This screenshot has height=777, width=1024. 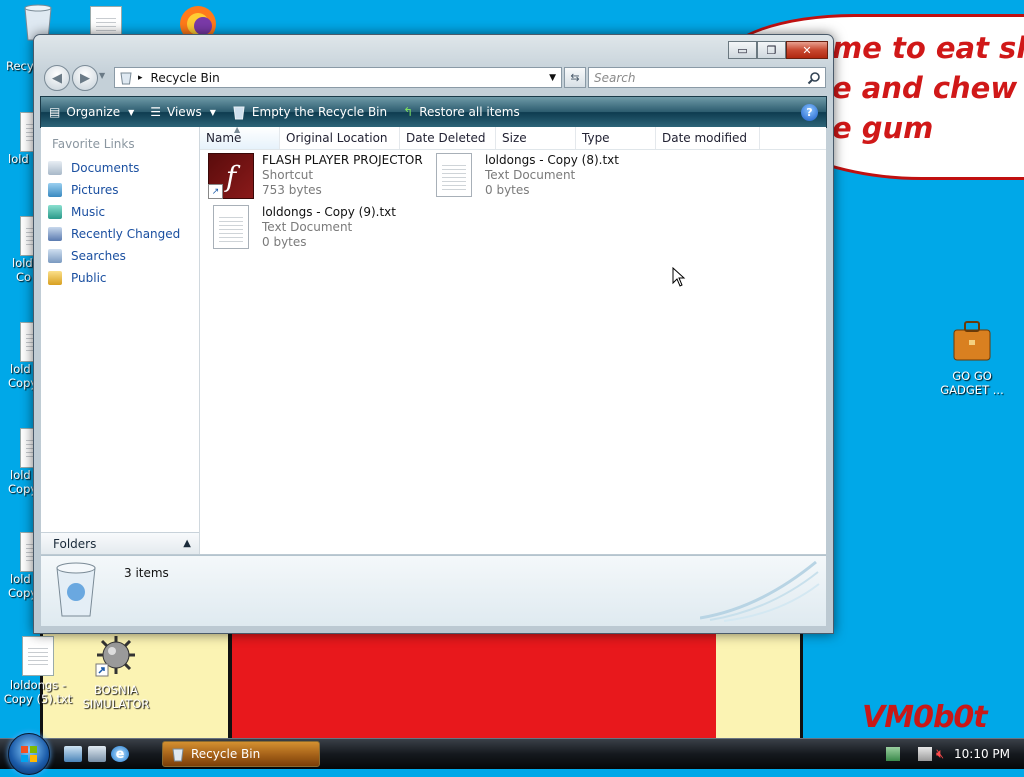 I want to click on desktop-icon-partial-2: lold Co, so click(x=26, y=250).